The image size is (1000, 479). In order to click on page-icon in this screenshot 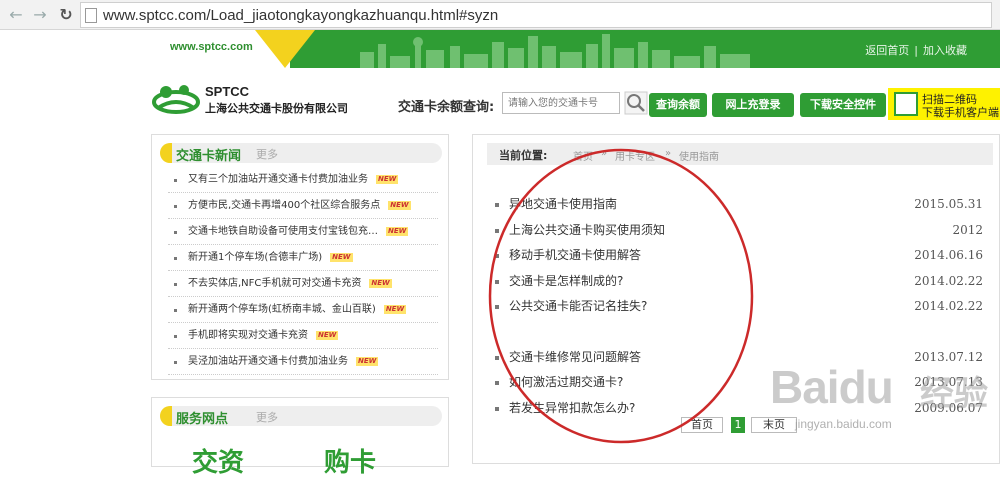, I will do `click(91, 15)`.